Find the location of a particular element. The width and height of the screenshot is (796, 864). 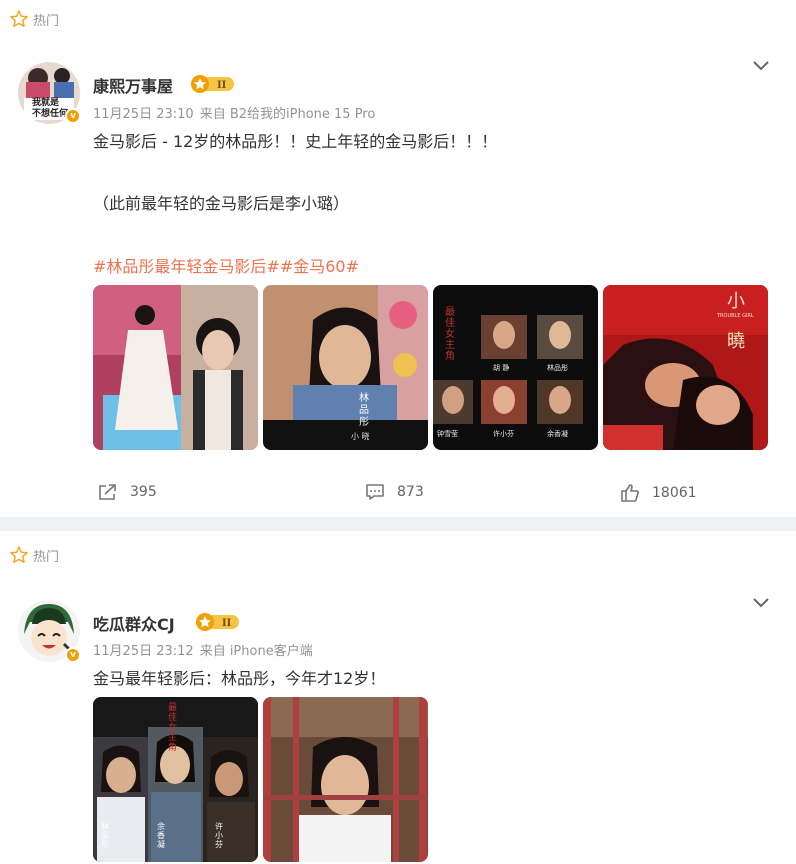

thumbs-up-icon is located at coordinates (630, 493).